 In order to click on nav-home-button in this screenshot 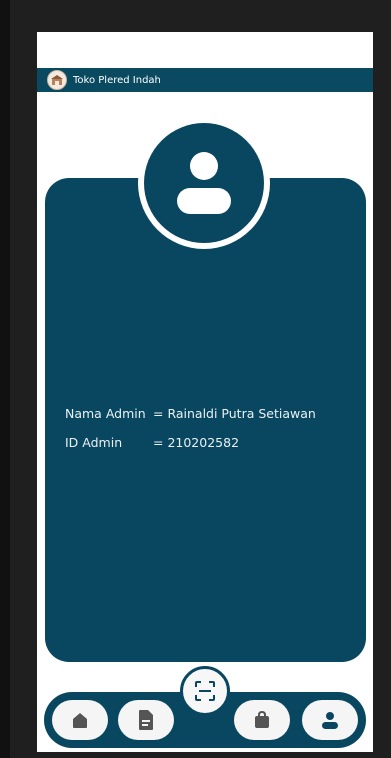, I will do `click(80, 720)`.